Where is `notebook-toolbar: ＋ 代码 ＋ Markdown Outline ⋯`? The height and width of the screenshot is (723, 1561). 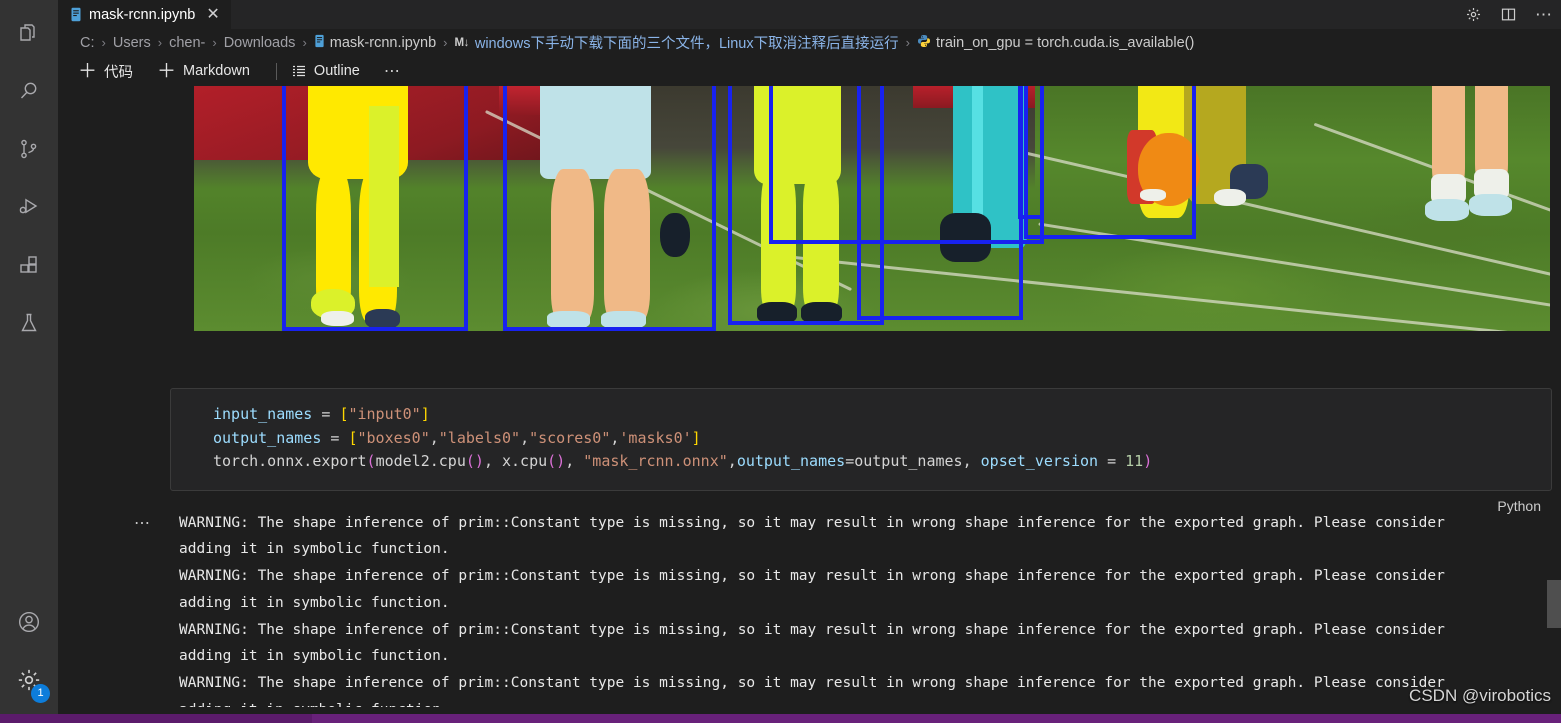 notebook-toolbar: ＋ 代码 ＋ Markdown Outline ⋯ is located at coordinates (809, 71).